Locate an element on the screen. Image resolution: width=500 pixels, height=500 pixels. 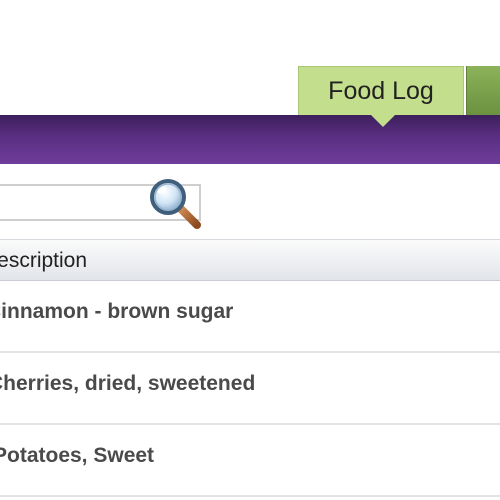
table-row: Potatoes, Sweet is located at coordinates (250, 461).